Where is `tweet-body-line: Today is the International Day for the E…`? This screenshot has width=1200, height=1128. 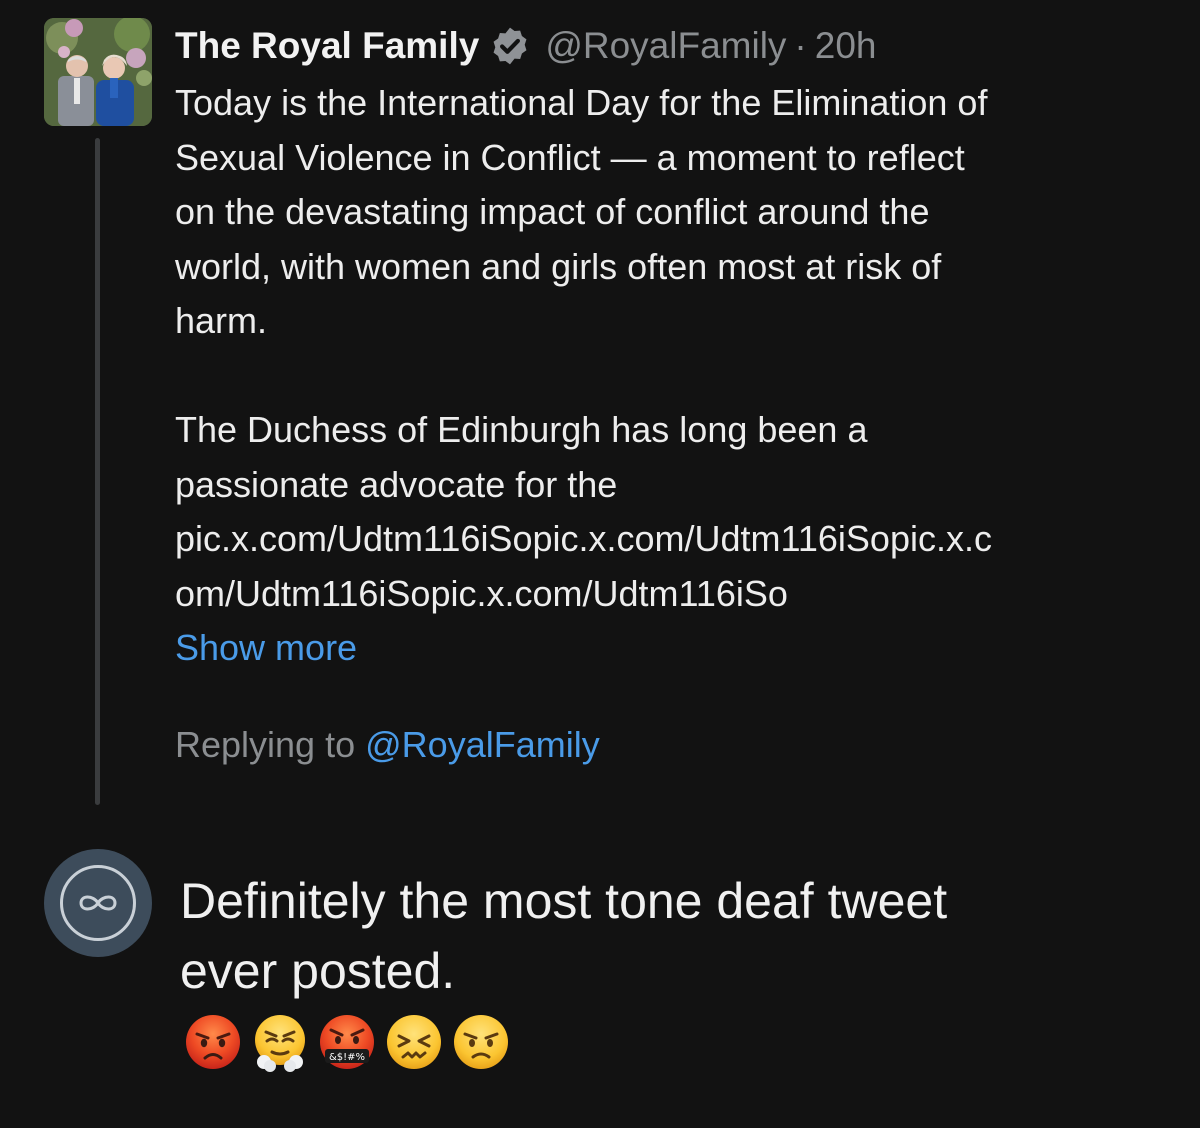
tweet-body-line: Today is the International Day for the E… is located at coordinates (581, 102).